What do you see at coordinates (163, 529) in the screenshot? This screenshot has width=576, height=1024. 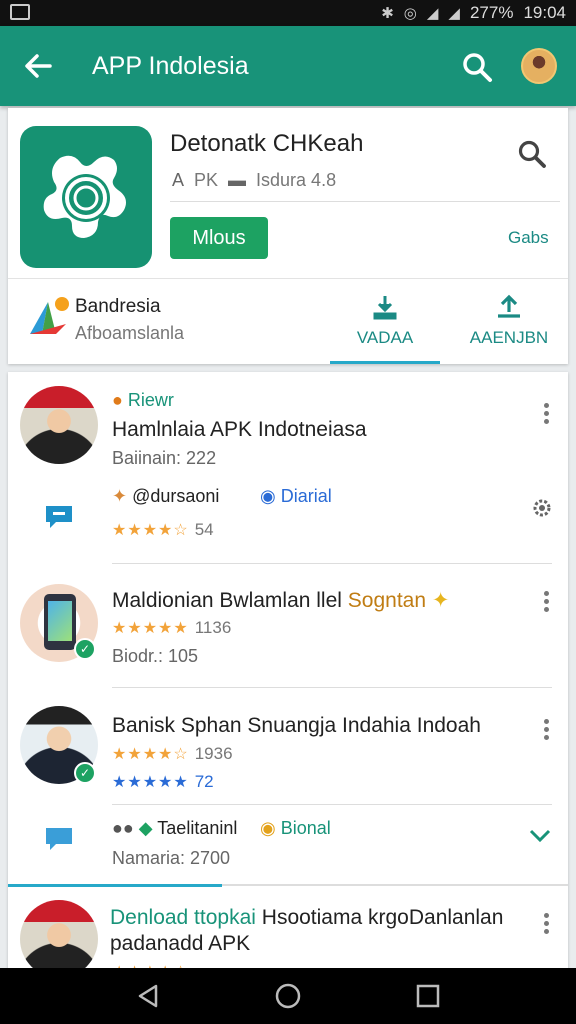 I see `rating-stars: ★★★★☆ 54` at bounding box center [163, 529].